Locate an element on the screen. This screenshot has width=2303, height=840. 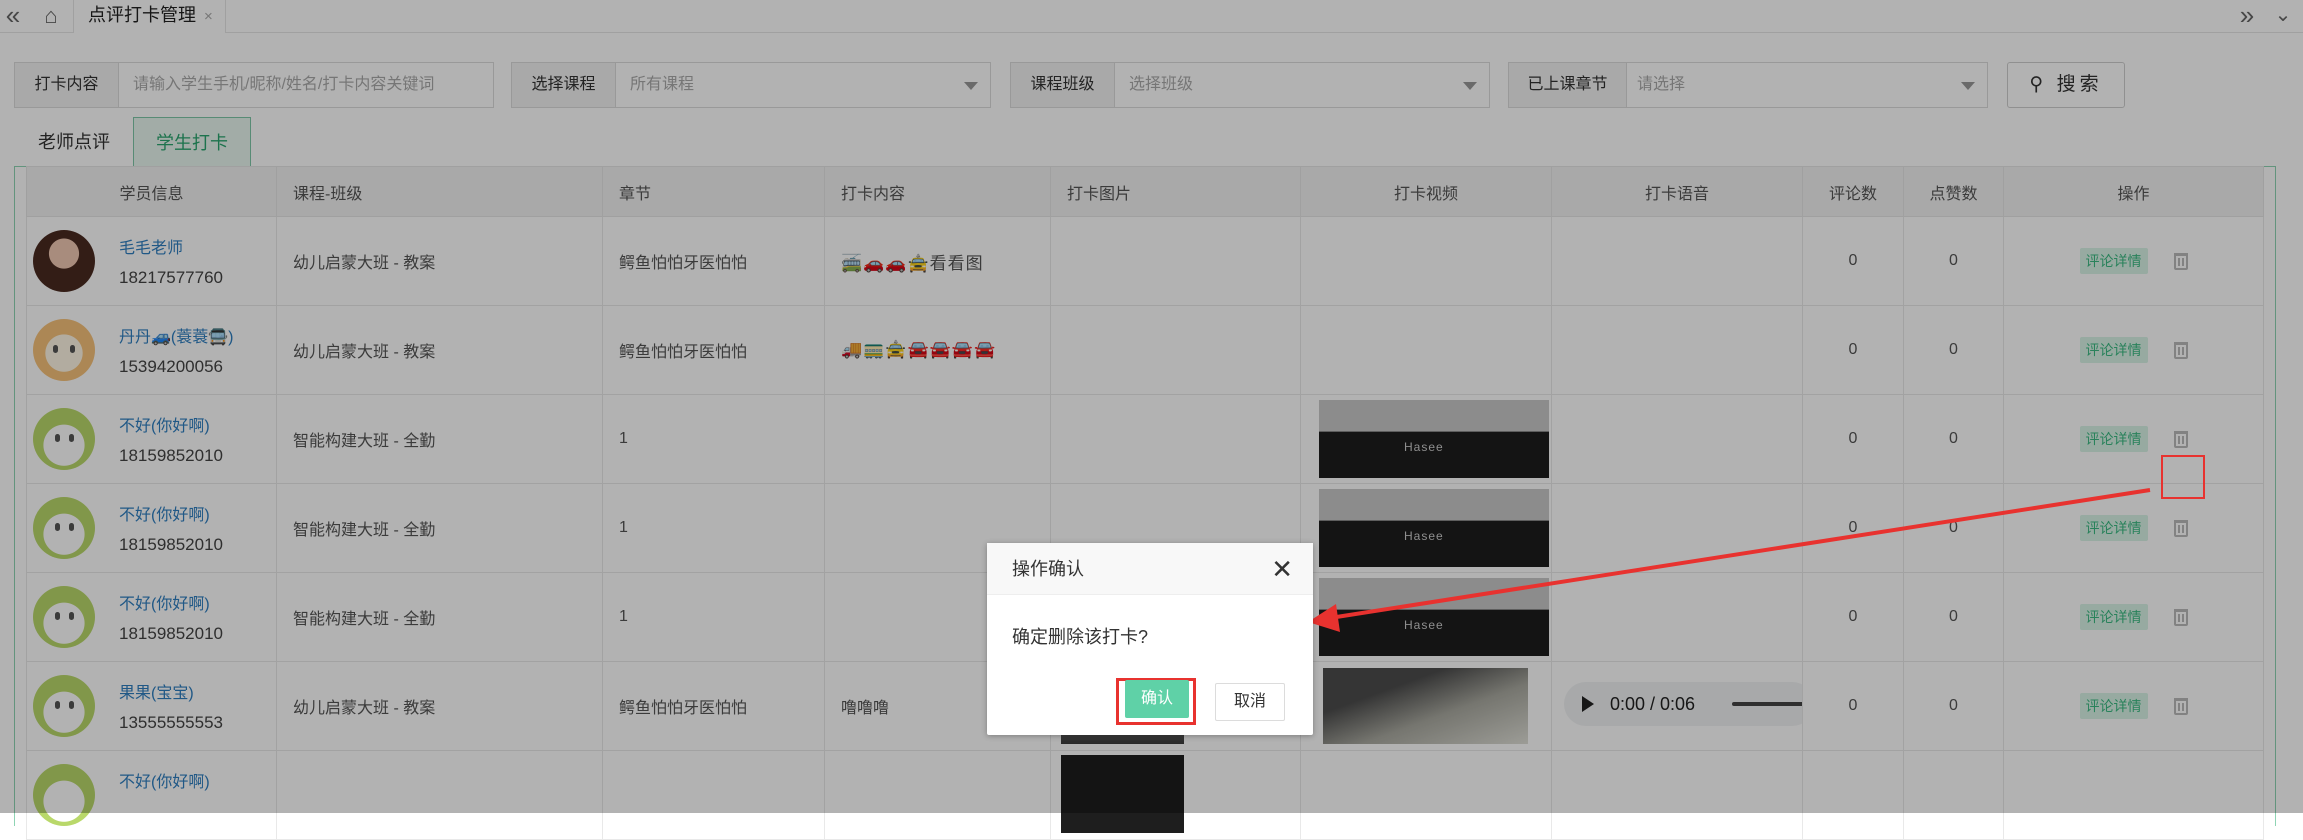
arrow-line is located at coordinates (1740, 554).